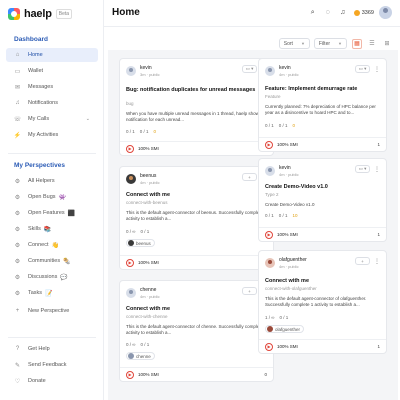  What do you see at coordinates (17, 381) in the screenshot?
I see `heart-icon: ♡` at bounding box center [17, 381].